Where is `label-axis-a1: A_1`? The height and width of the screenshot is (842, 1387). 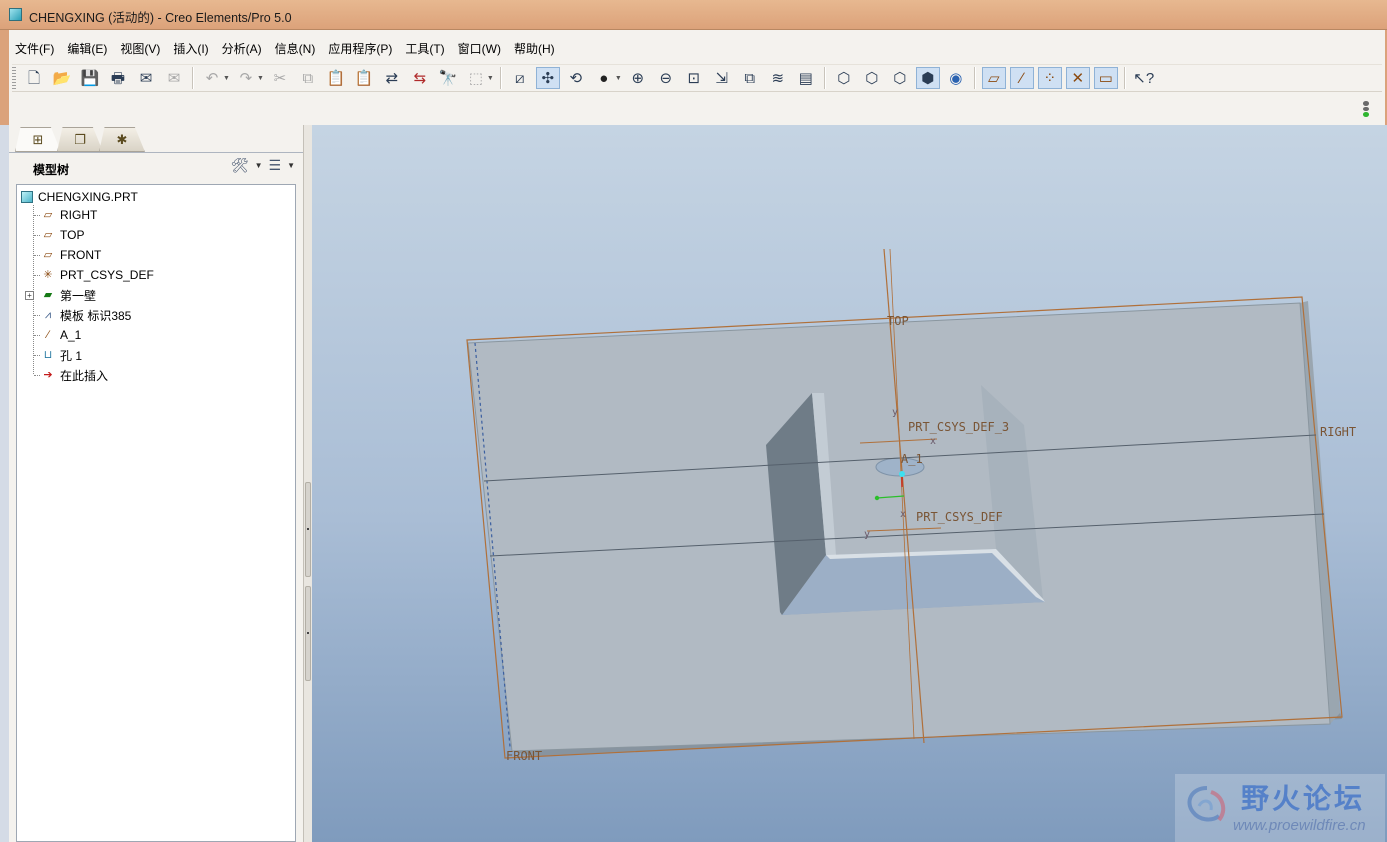 label-axis-a1: A_1 is located at coordinates (912, 459).